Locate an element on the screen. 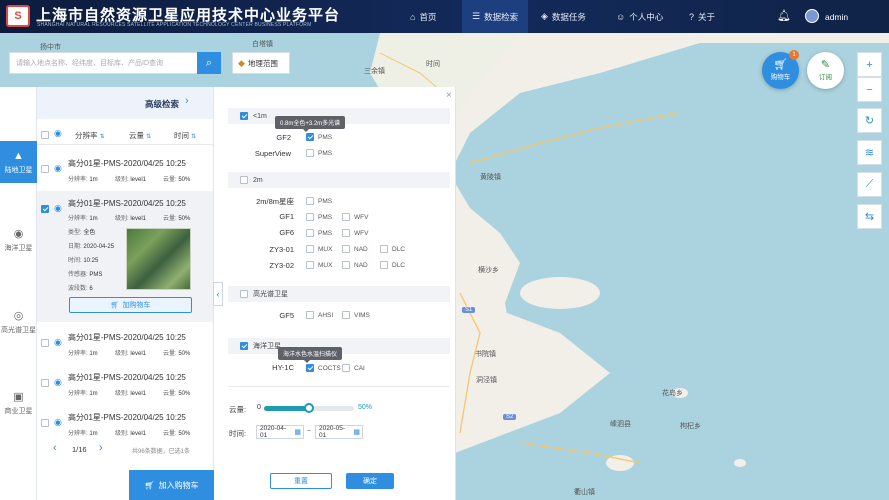 The width and height of the screenshot is (889, 500). option-gf5-vims: VIMS is located at coordinates (356, 315).